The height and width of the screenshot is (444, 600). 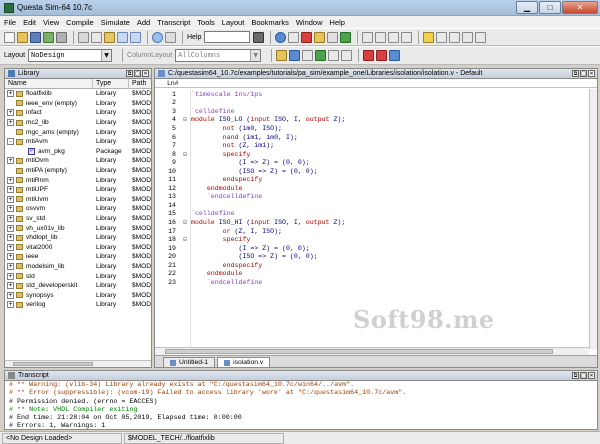 What do you see at coordinates (583, 73) in the screenshot?
I see `maximize-panel-icon: □` at bounding box center [583, 73].